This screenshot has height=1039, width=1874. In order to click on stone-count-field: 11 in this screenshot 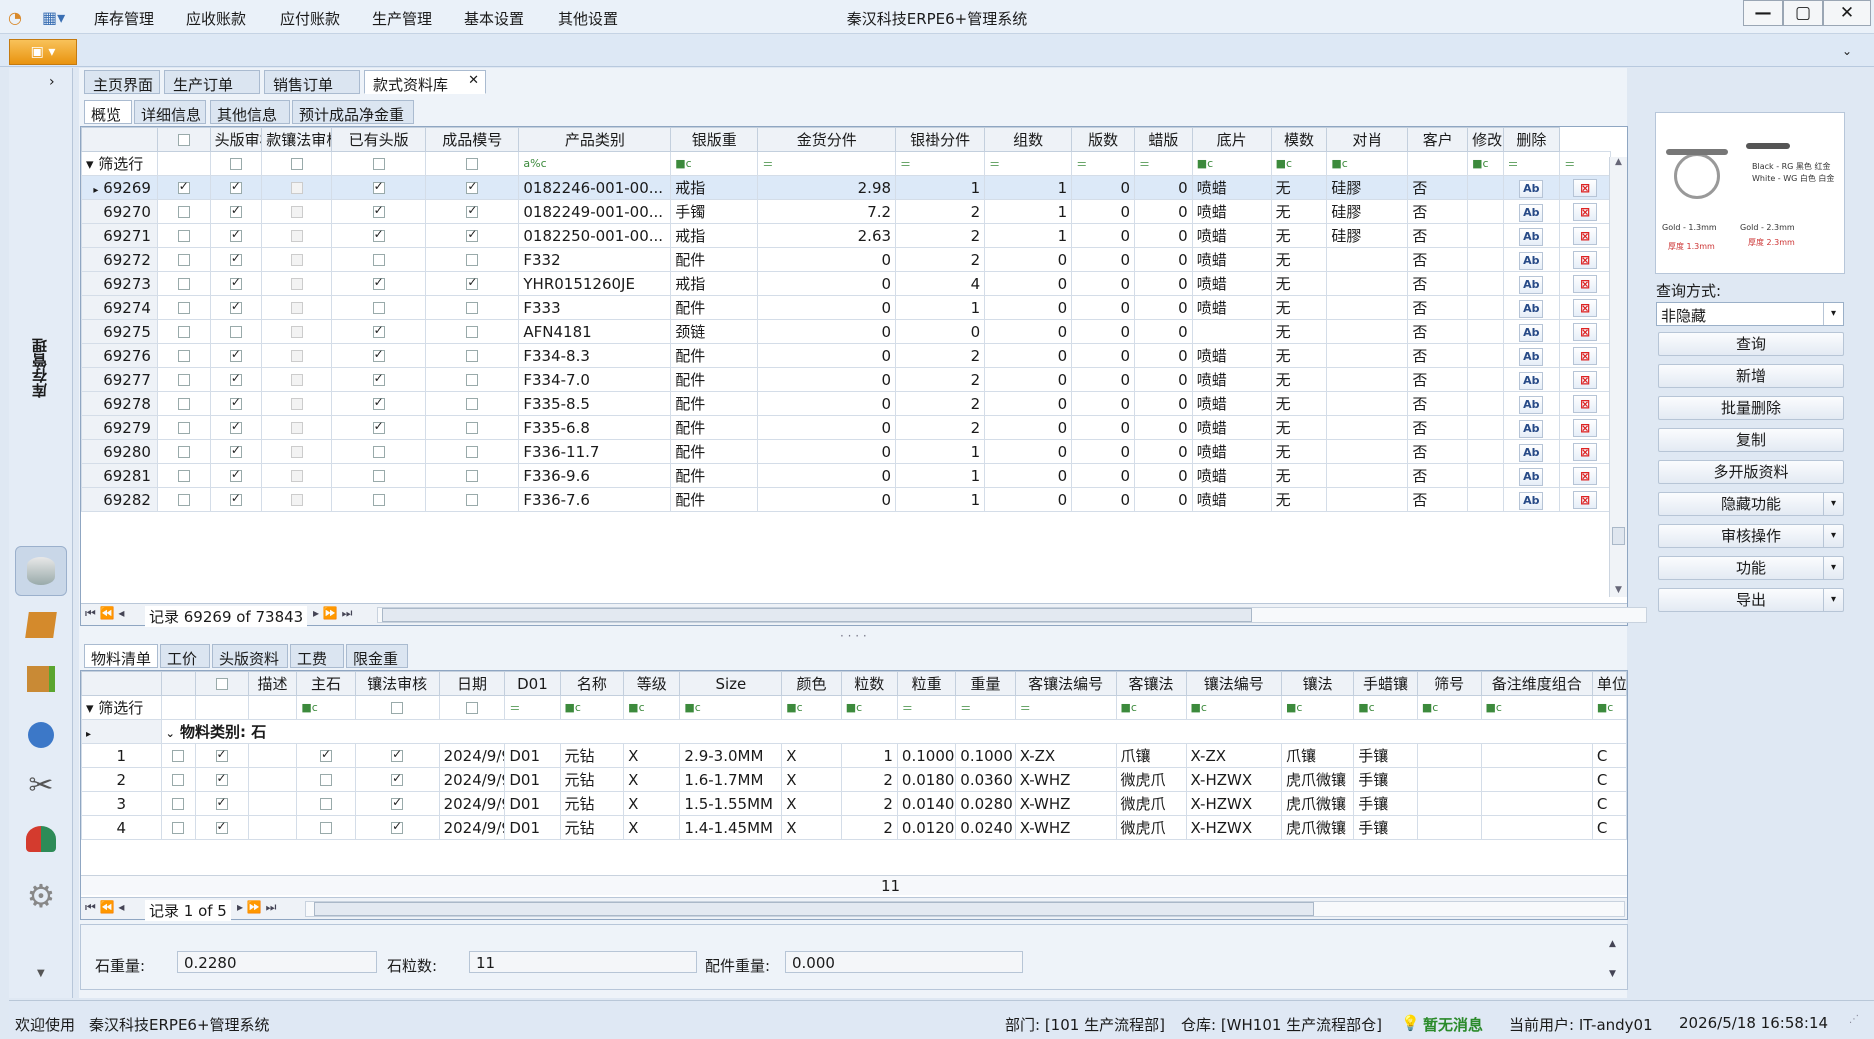, I will do `click(583, 962)`.